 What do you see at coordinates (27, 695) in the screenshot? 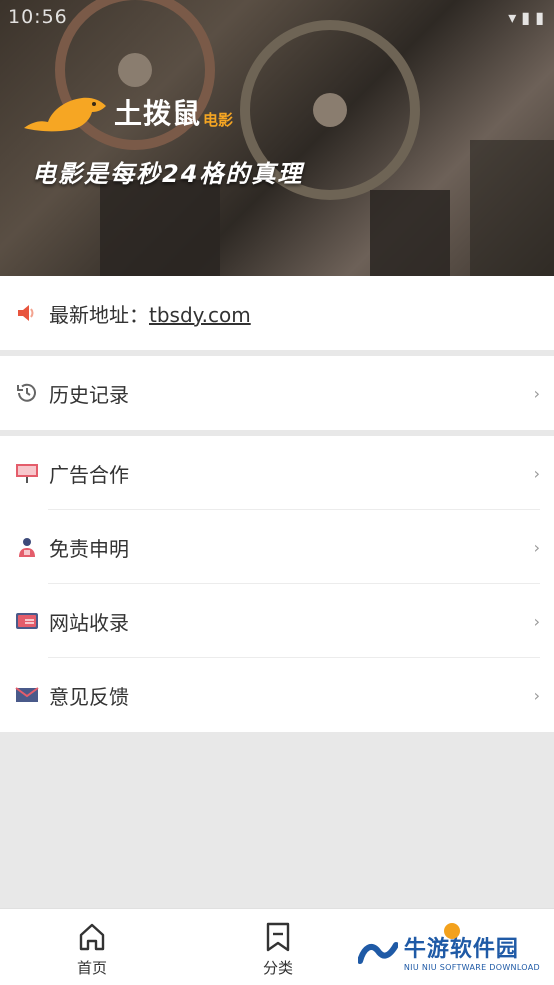
I see `mail-icon` at bounding box center [27, 695].